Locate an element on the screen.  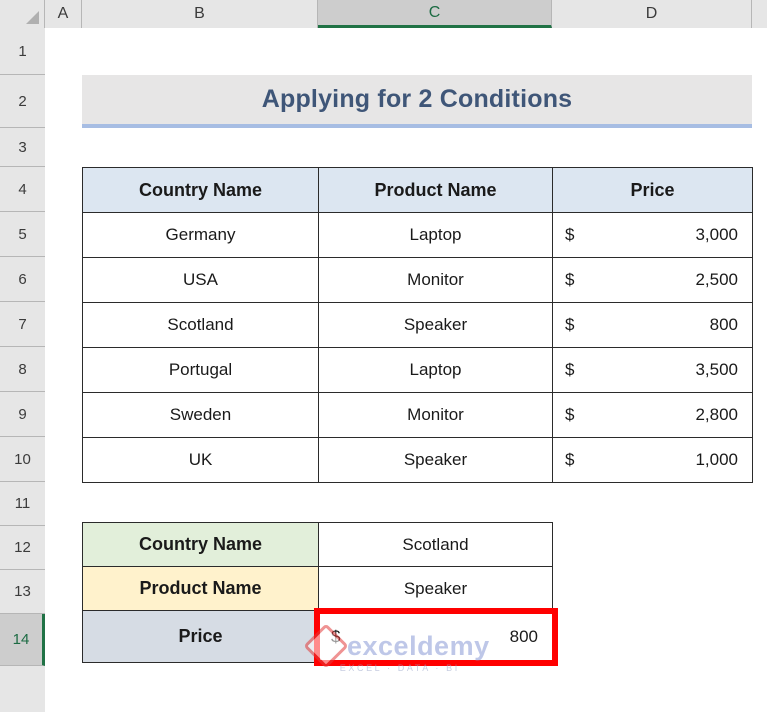
table-row: Scotland Speaker $ 800 is located at coordinates (417, 325).